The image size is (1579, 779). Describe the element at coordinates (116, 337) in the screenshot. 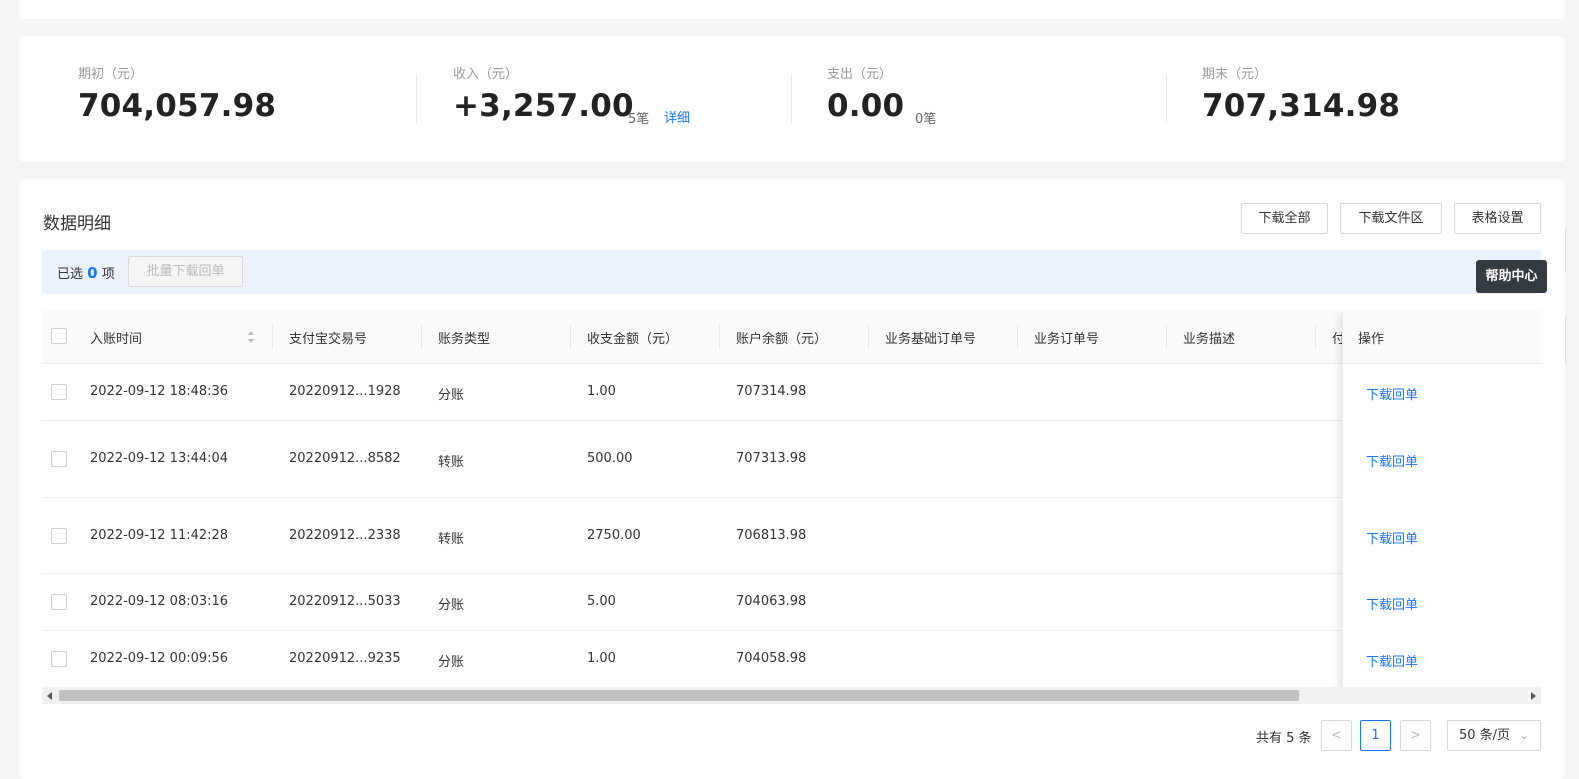

I see `col-header: 入账时间` at that location.